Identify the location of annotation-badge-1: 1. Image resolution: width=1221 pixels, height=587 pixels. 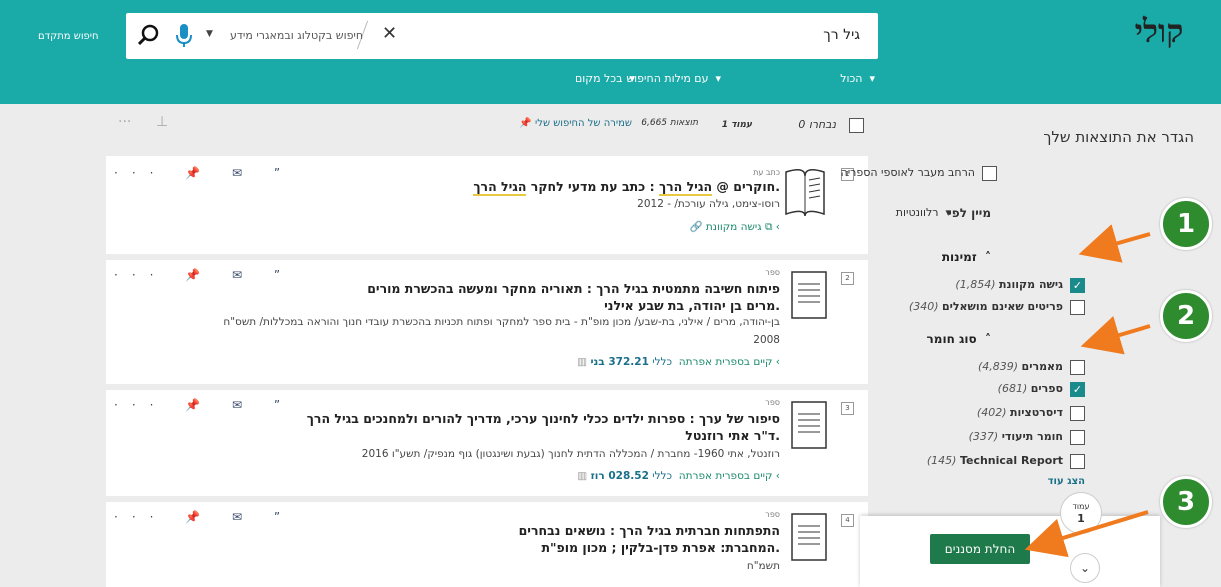
(1186, 224).